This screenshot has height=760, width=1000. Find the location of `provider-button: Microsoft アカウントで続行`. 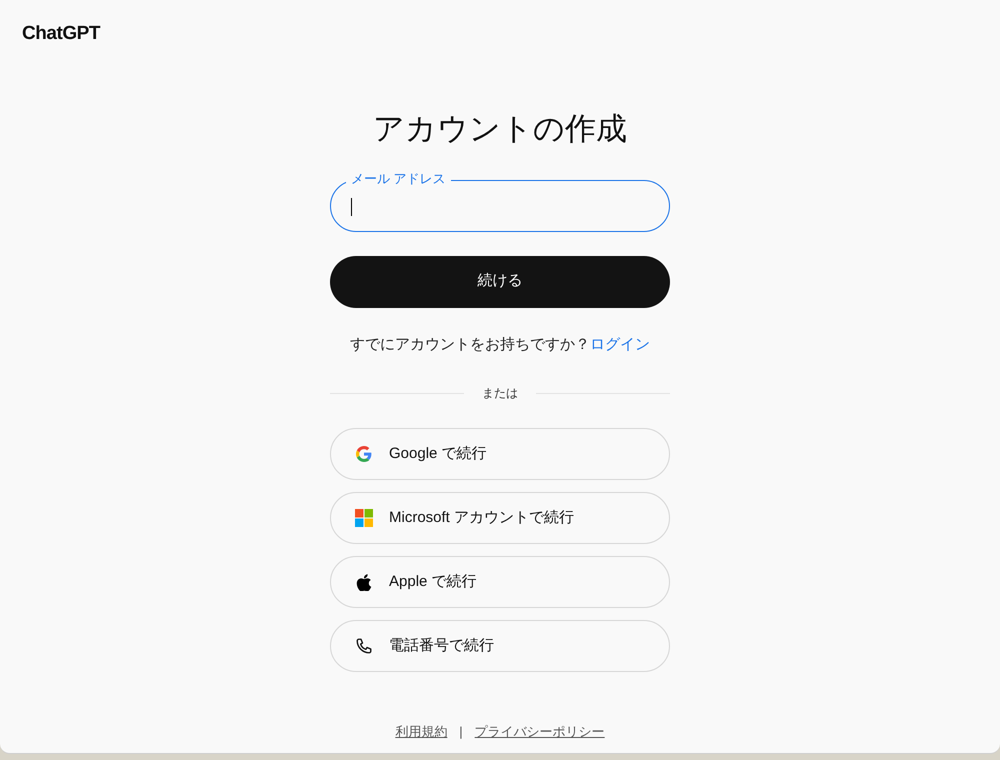

provider-button: Microsoft アカウントで続行 is located at coordinates (500, 518).